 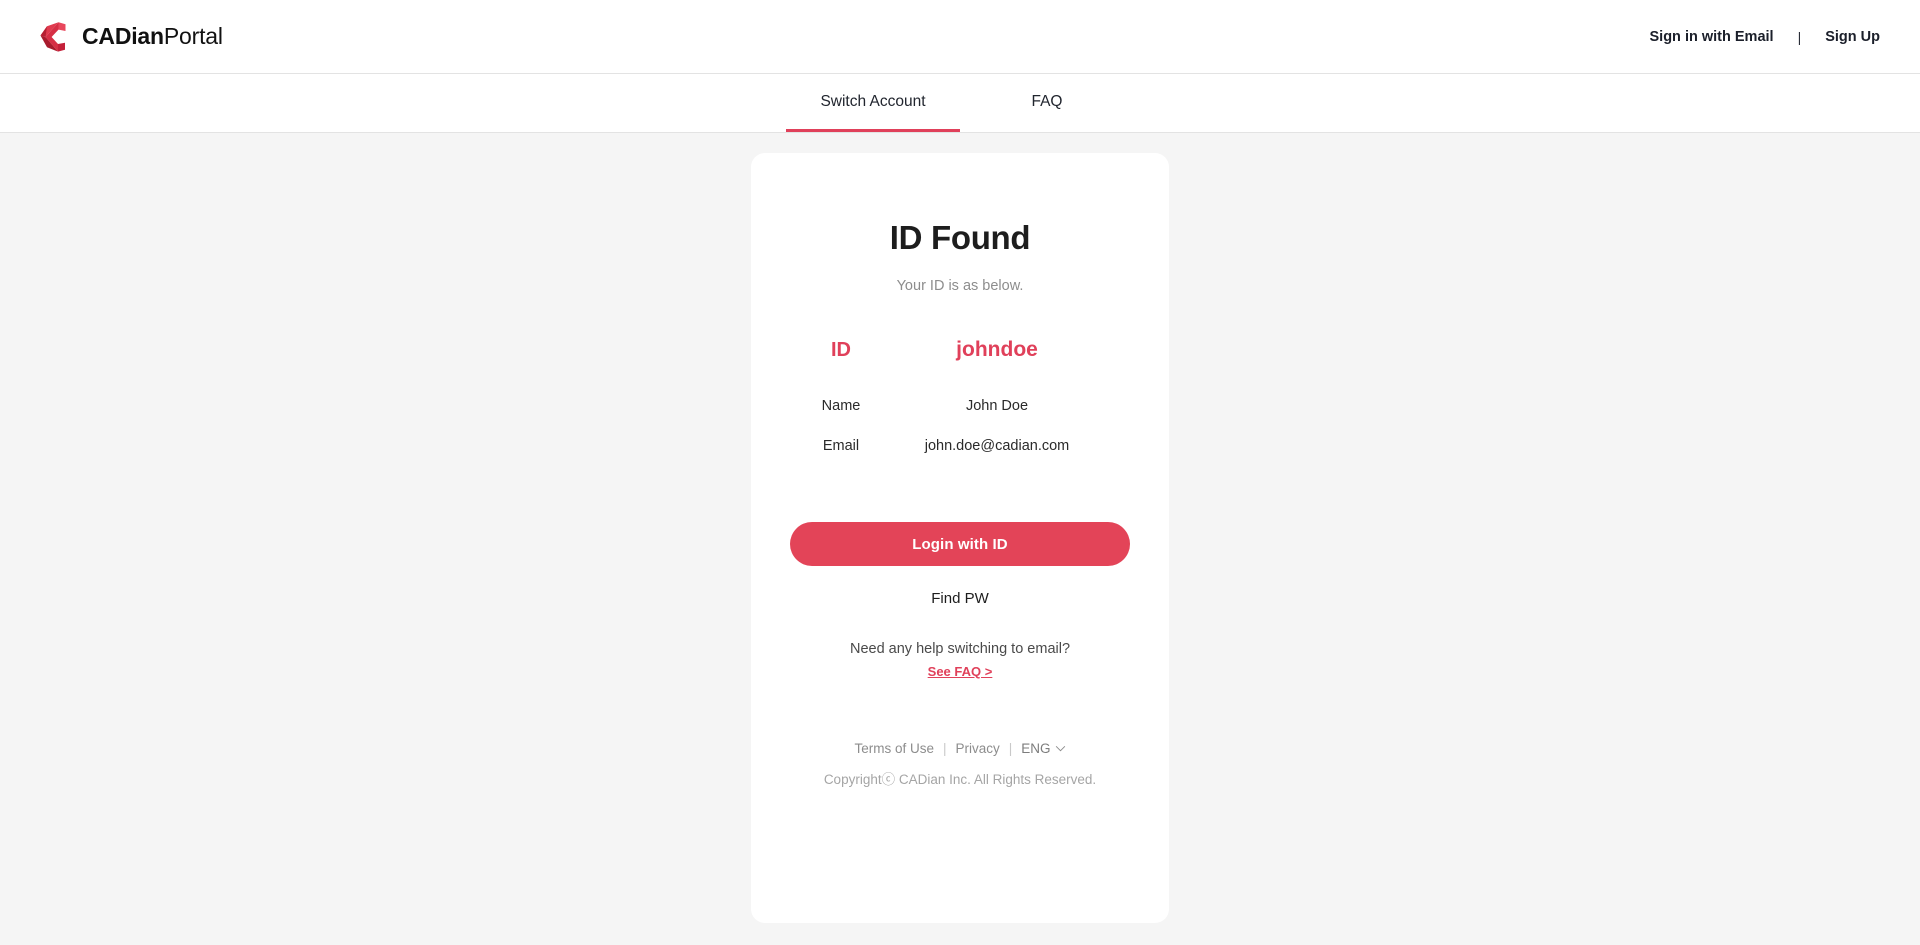 What do you see at coordinates (960, 671) in the screenshot?
I see `see-faq-link: See FAQ >` at bounding box center [960, 671].